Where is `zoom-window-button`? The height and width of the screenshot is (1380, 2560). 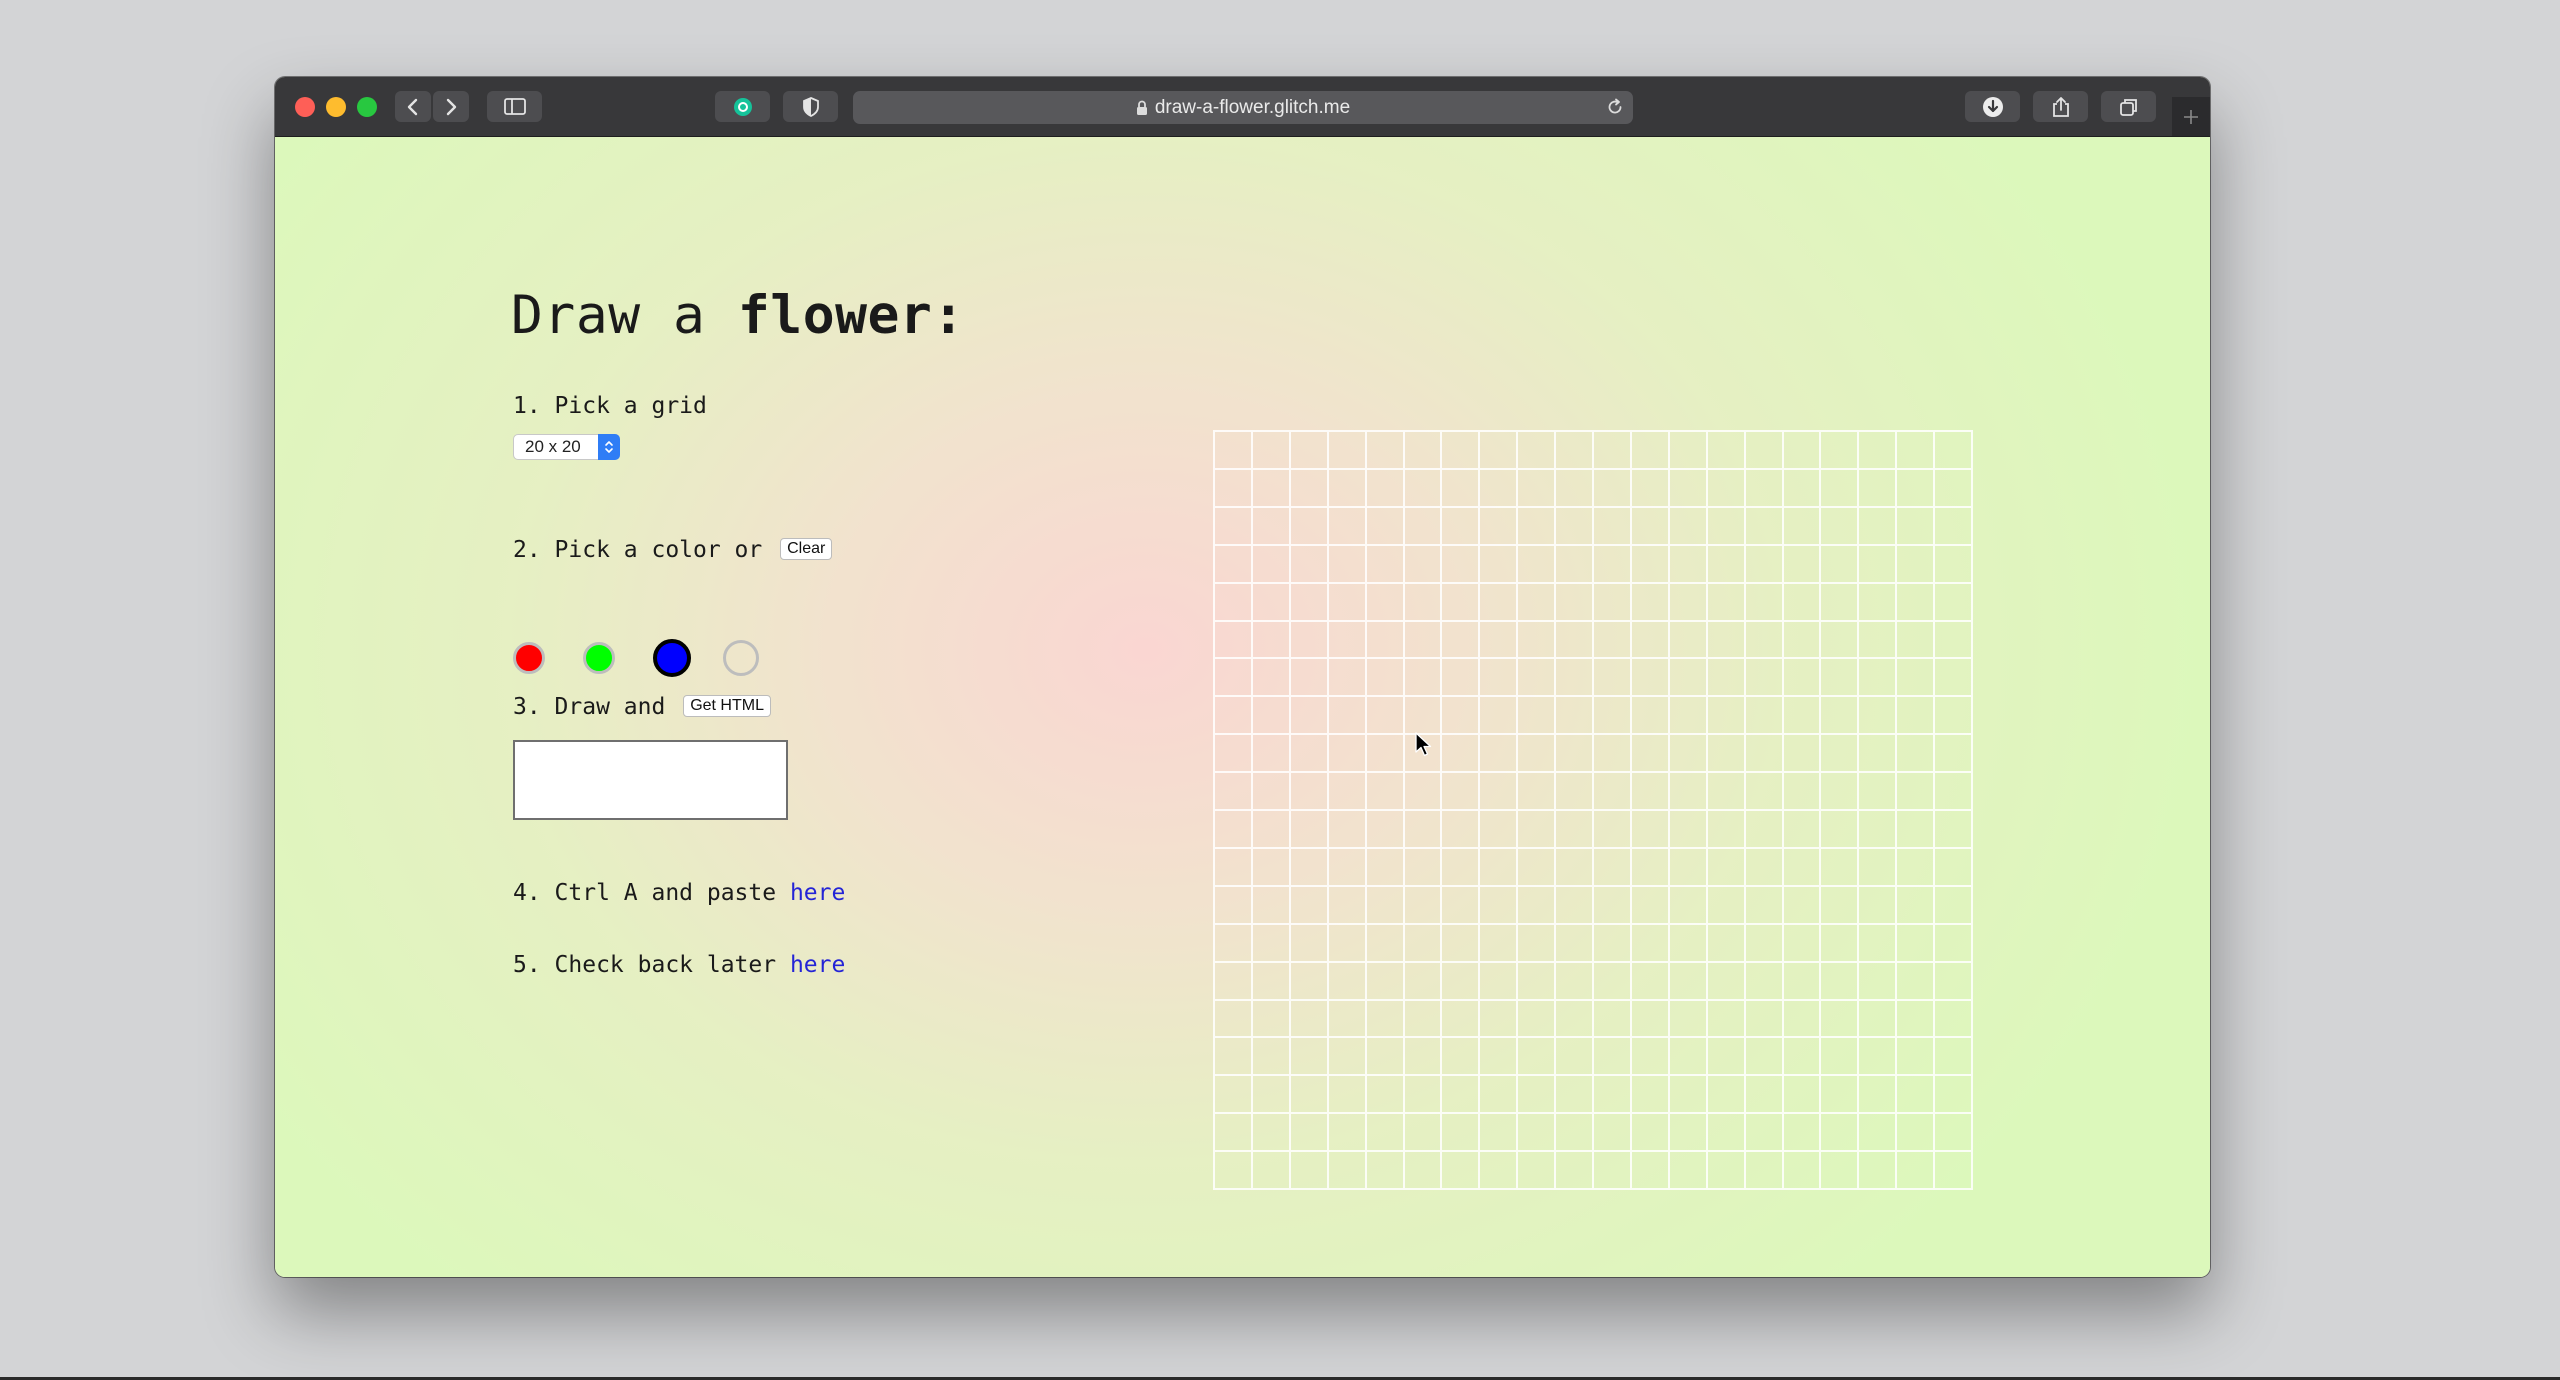
zoom-window-button is located at coordinates (367, 107).